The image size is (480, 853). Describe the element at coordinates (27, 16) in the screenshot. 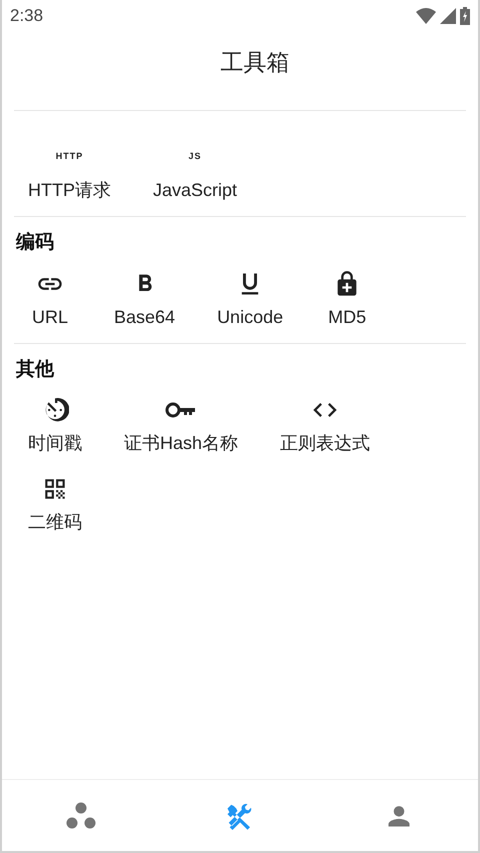

I see `status-time: 2:38` at that location.